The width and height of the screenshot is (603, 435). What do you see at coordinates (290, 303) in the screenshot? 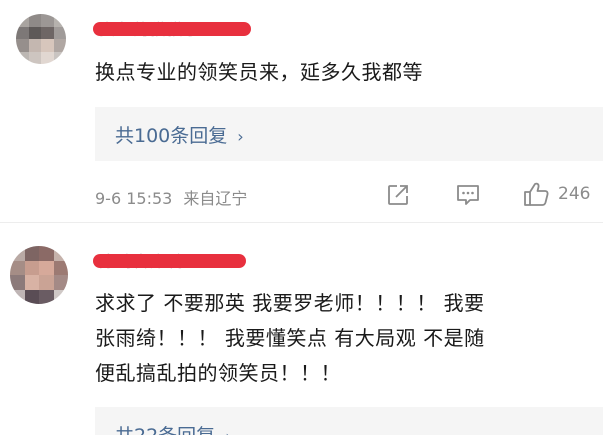
I see `comment-text-line: 求求了 不要那英 我要罗老师！！！！ 我要` at bounding box center [290, 303].